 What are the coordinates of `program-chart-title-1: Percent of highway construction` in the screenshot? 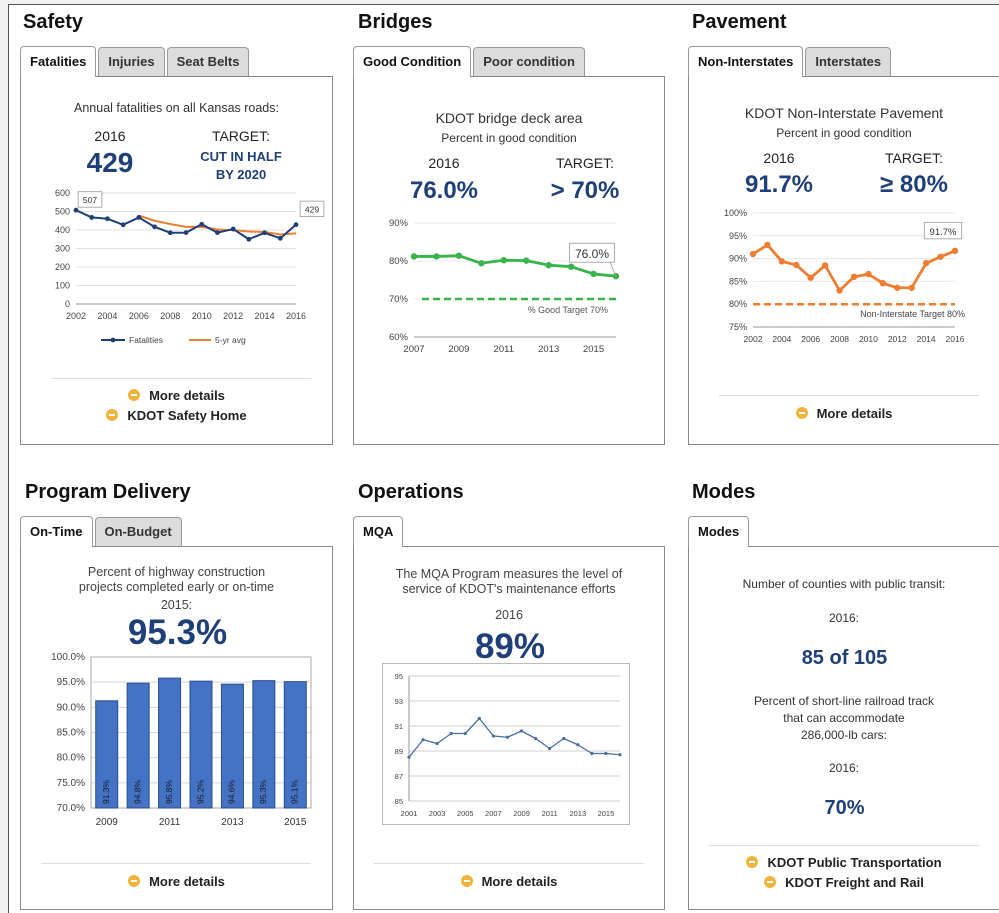 It's located at (176, 572).